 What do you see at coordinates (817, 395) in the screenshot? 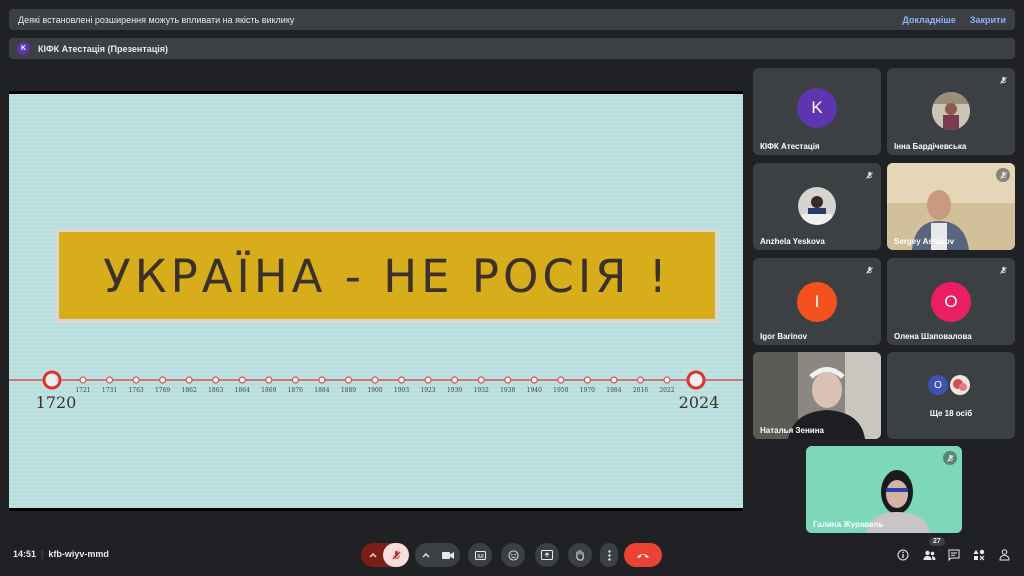
I see `participant-tile: Наталья Зенина` at bounding box center [817, 395].